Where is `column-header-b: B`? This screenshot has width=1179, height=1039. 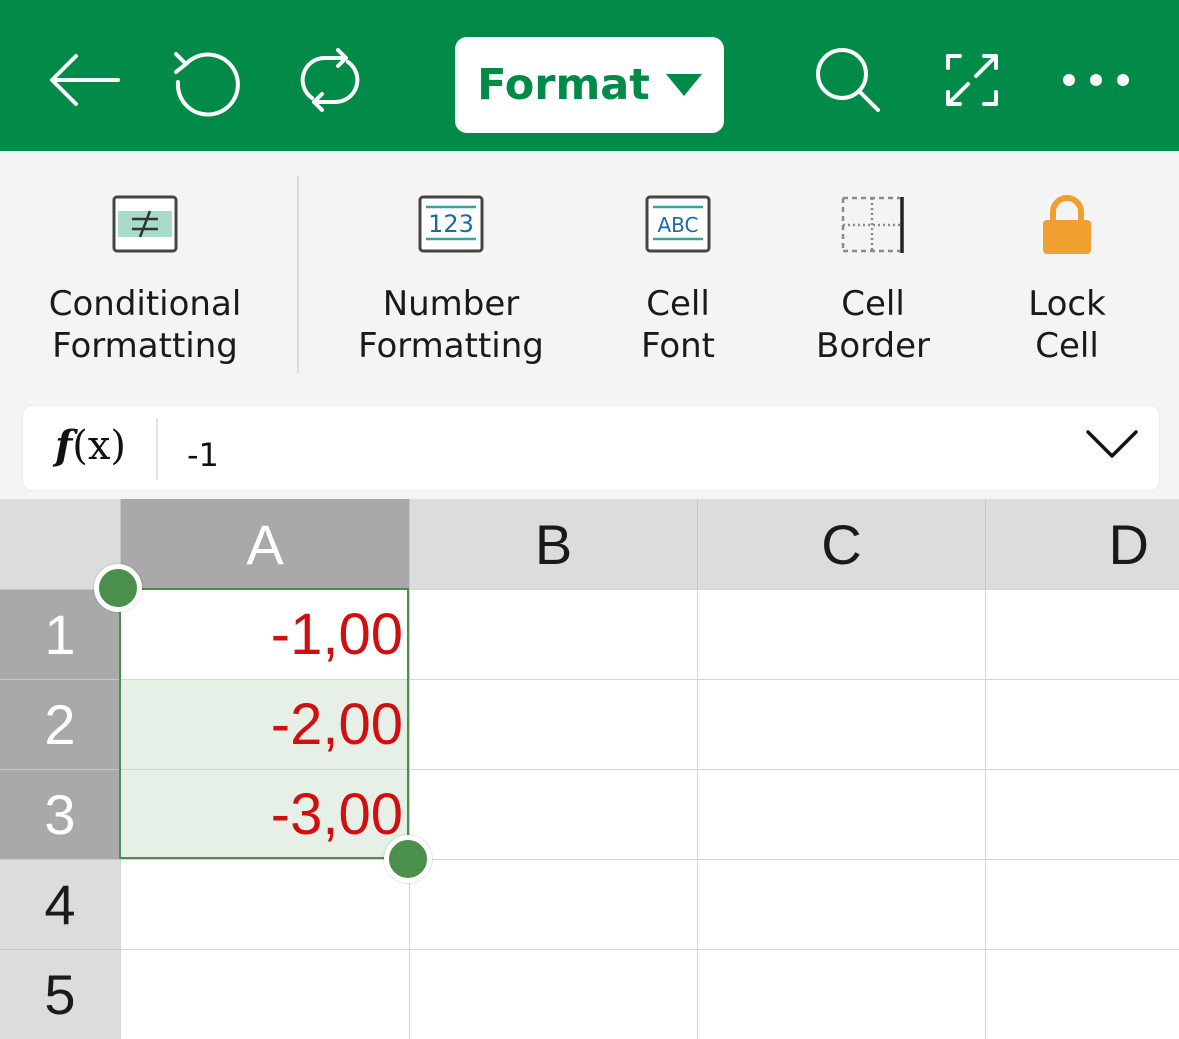
column-header-b: B is located at coordinates (553, 544).